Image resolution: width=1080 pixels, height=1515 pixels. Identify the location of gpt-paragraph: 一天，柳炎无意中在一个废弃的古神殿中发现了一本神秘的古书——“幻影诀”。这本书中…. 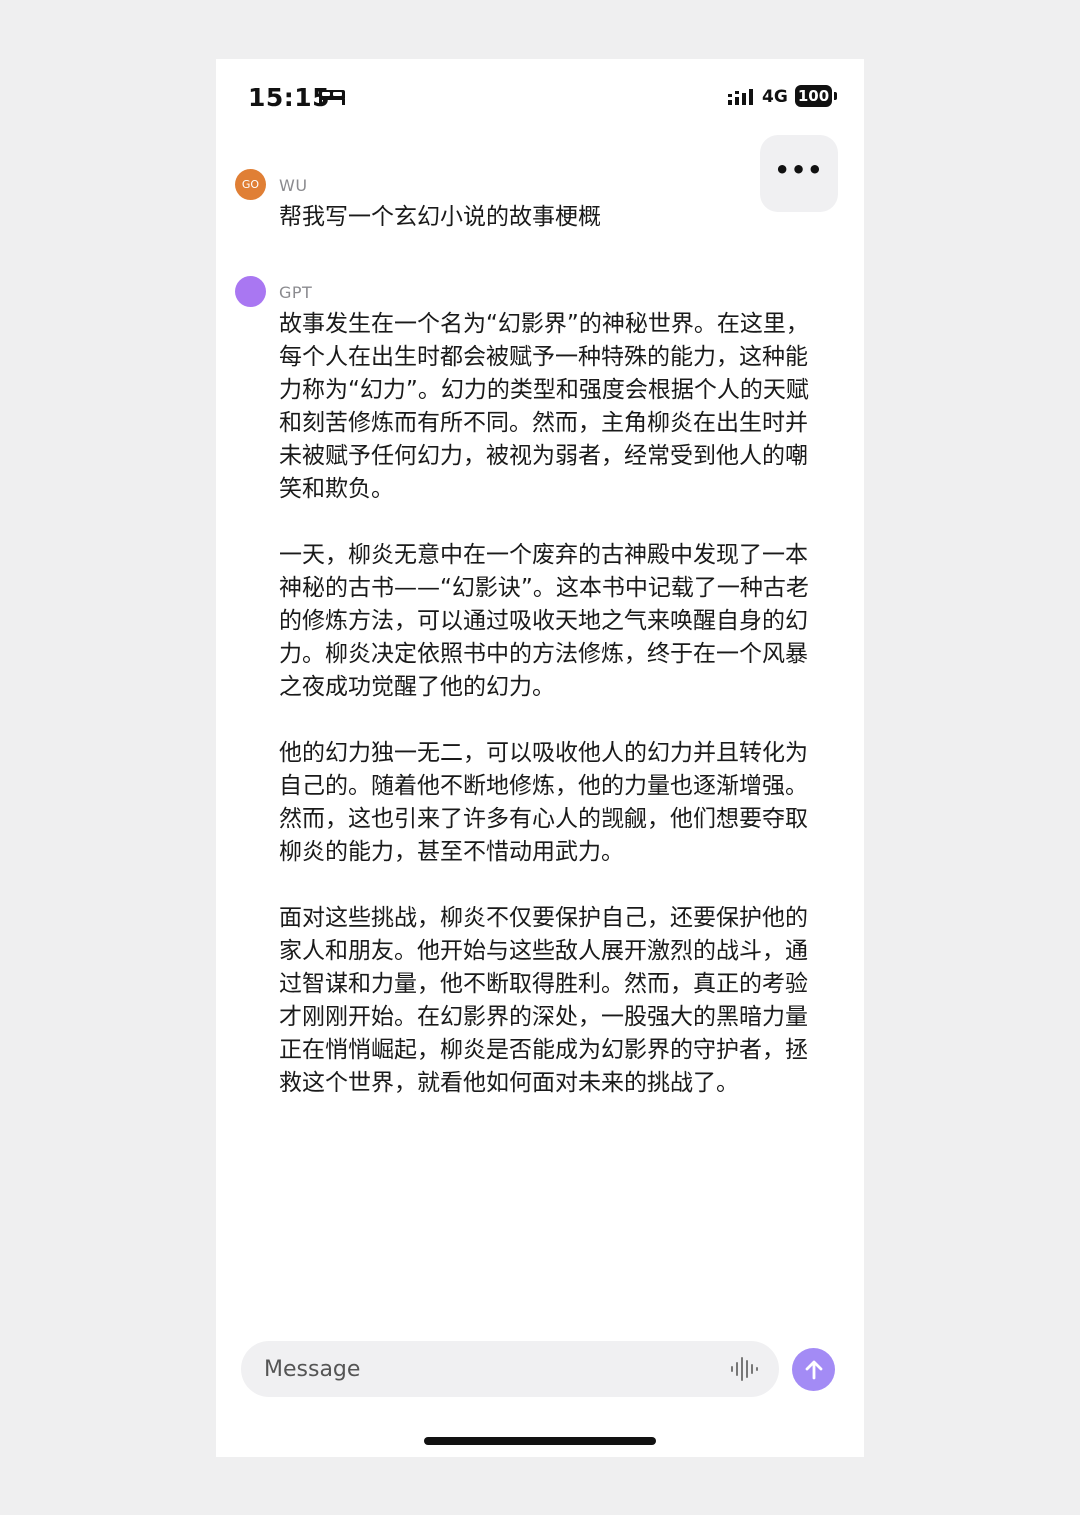
(544, 621).